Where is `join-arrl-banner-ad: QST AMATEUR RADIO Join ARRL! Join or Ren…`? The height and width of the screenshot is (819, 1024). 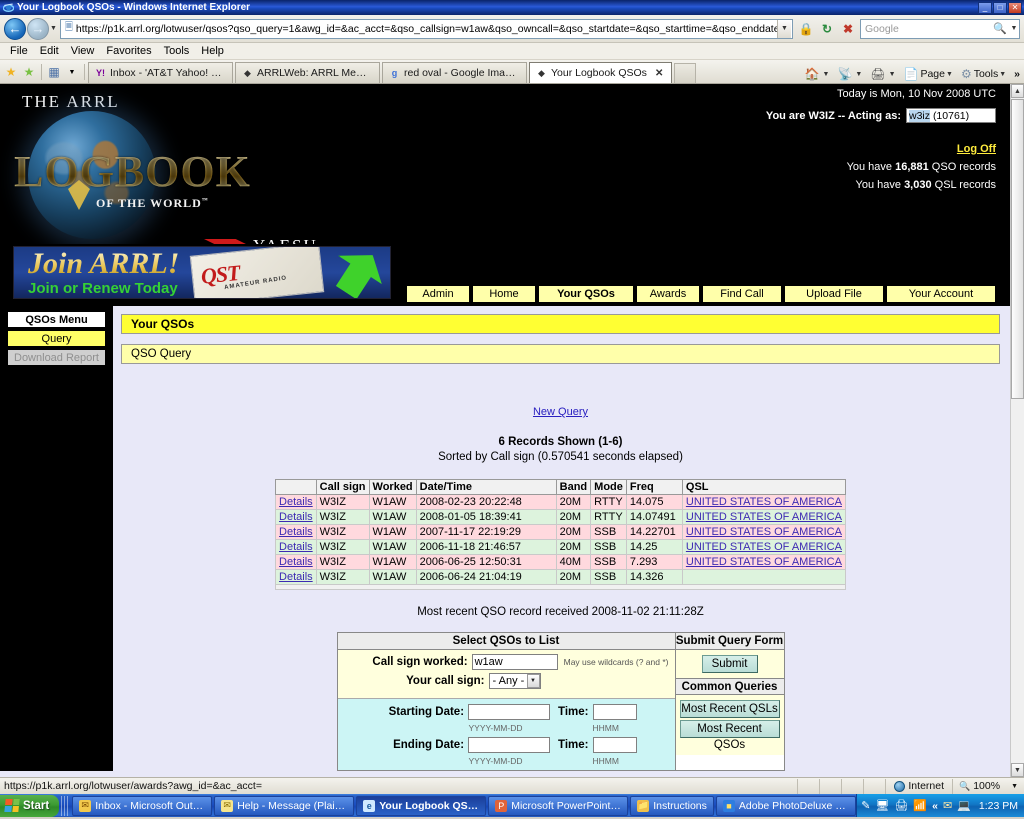
join-arrl-banner-ad: QST AMATEUR RADIO Join ARRL! Join or Ren… is located at coordinates (202, 272).